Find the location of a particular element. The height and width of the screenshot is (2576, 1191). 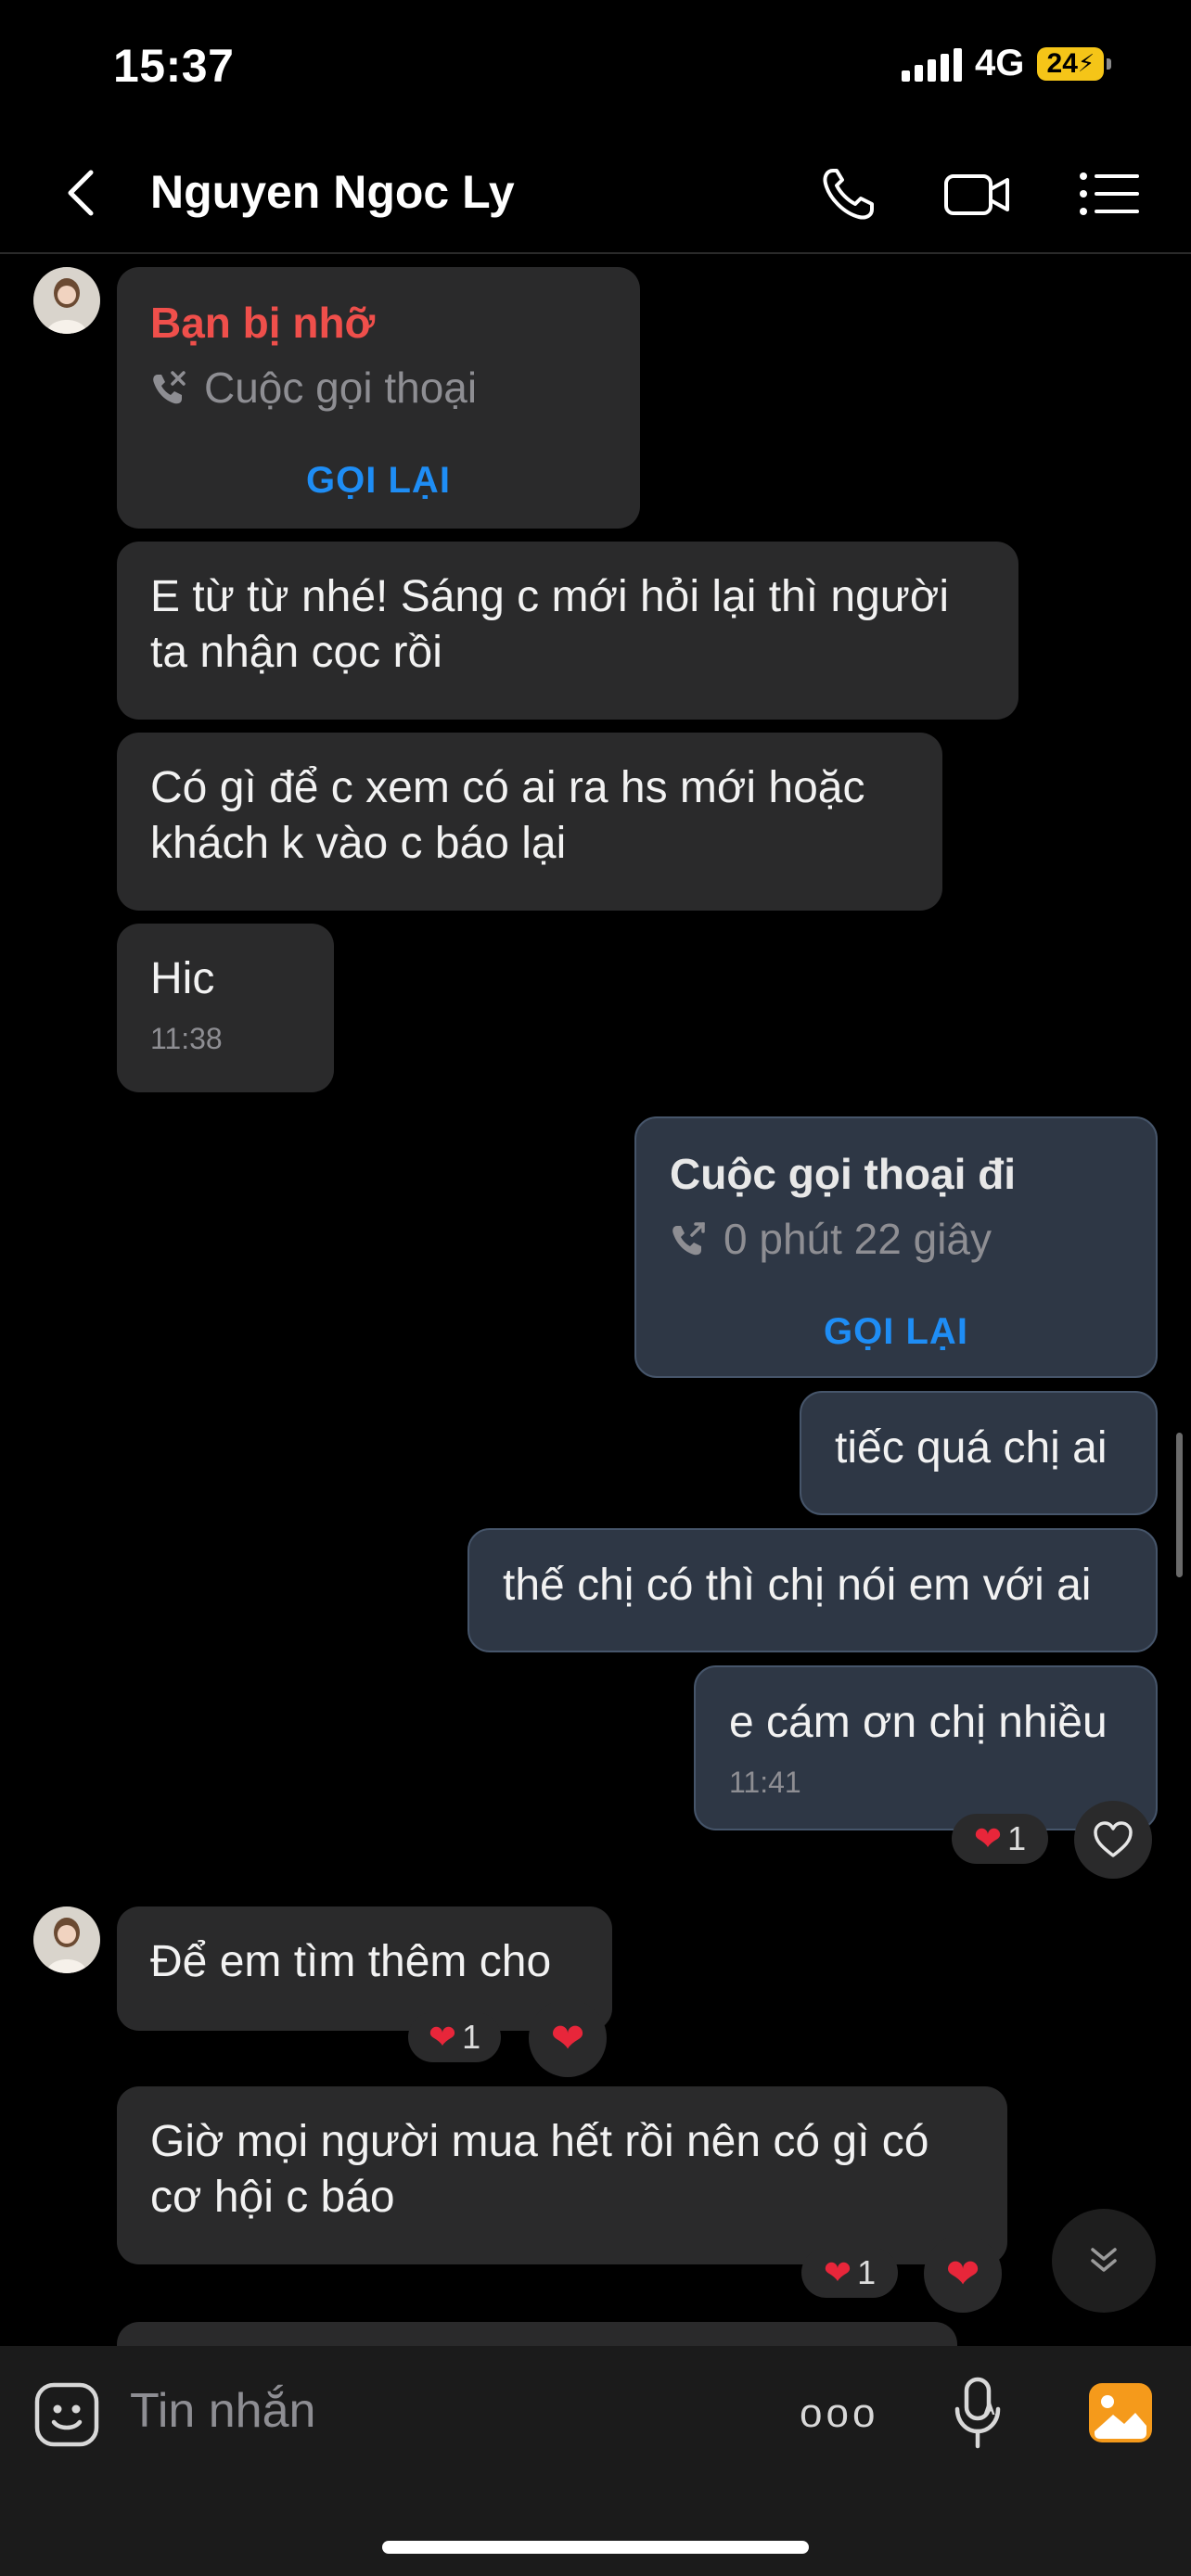

gallery-icon is located at coordinates (1121, 2412).